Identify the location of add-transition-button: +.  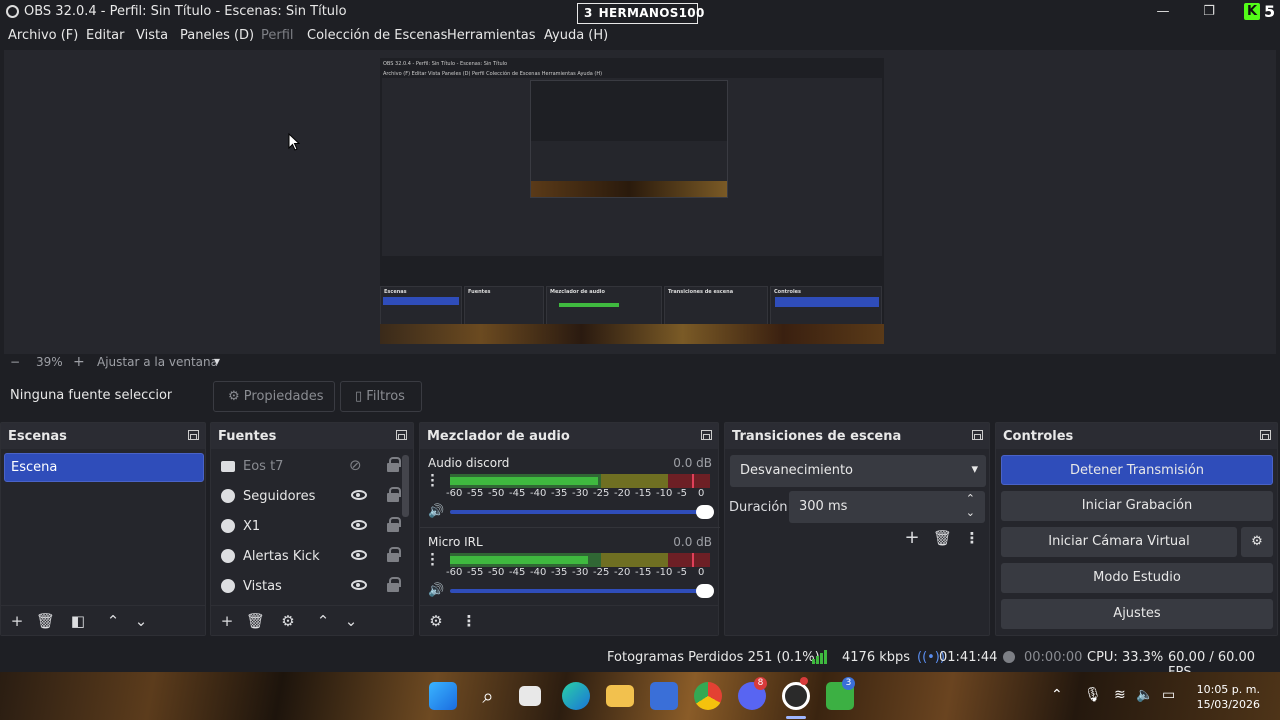
(912, 538).